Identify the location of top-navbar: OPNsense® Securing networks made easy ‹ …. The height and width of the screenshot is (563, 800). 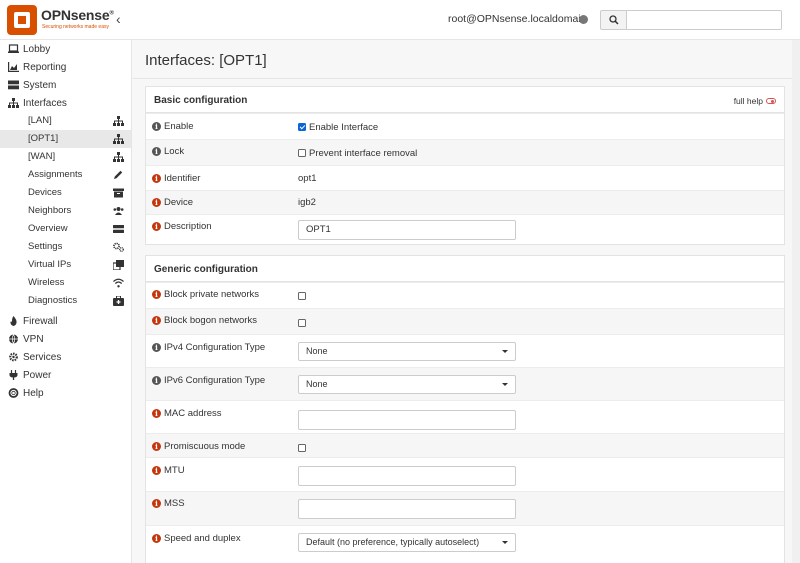
(400, 20).